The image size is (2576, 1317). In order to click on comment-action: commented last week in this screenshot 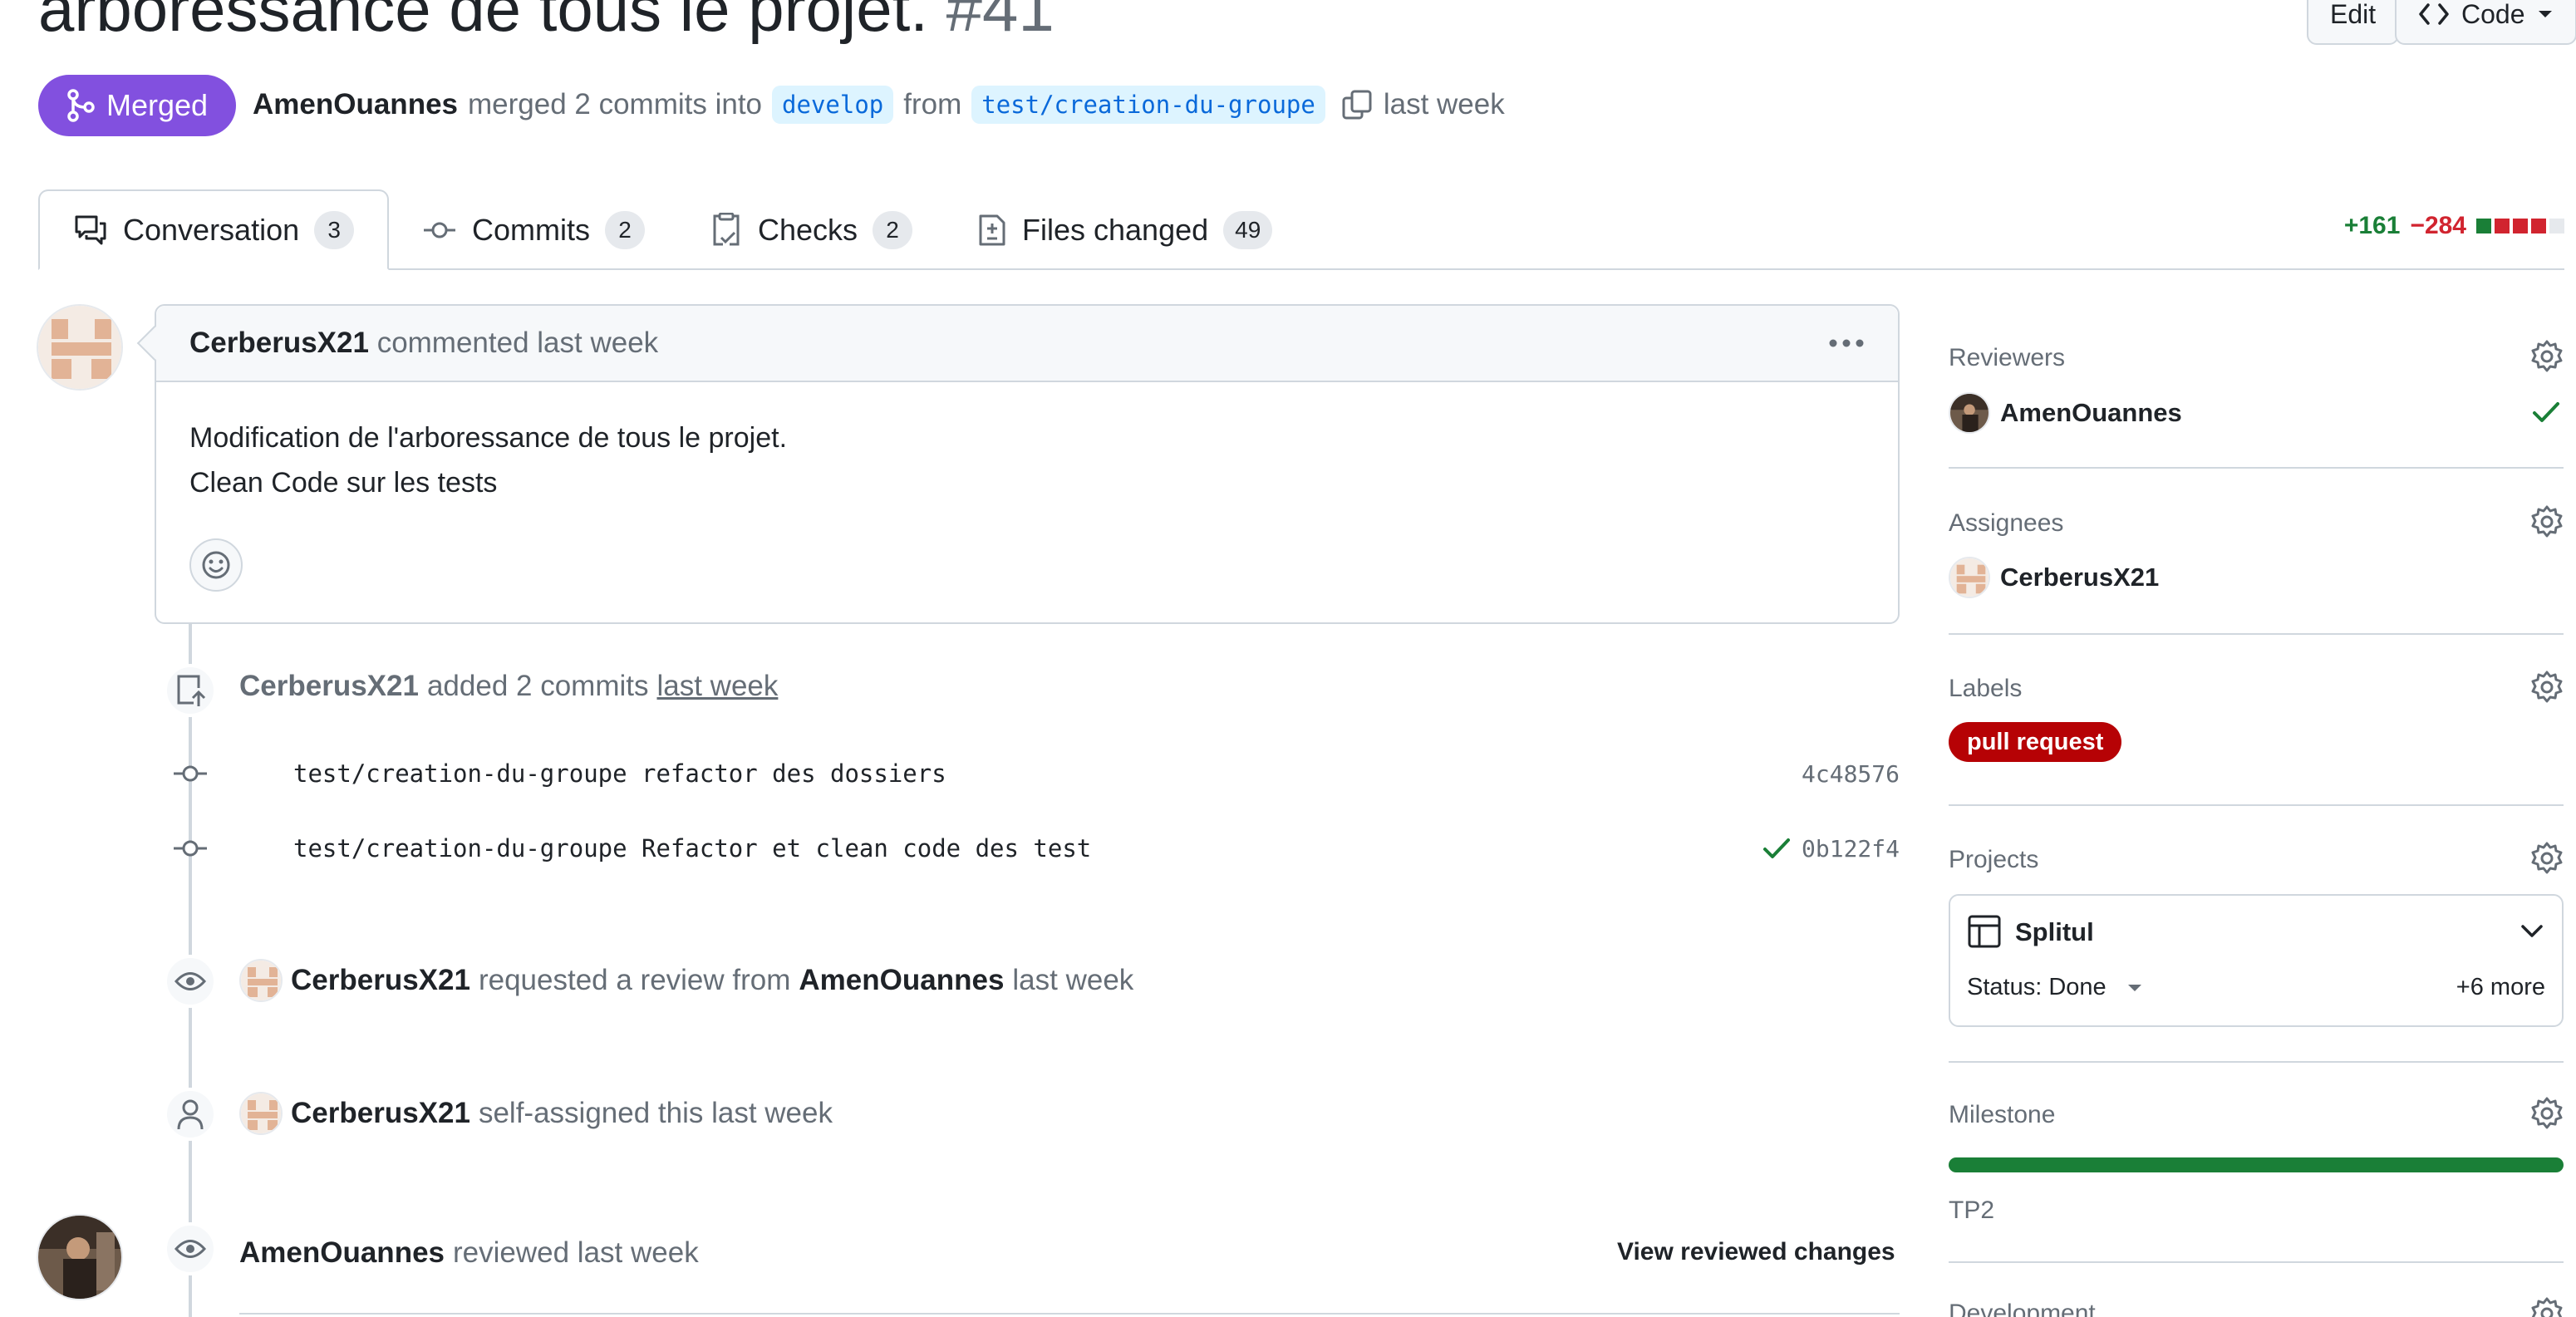, I will do `click(517, 343)`.